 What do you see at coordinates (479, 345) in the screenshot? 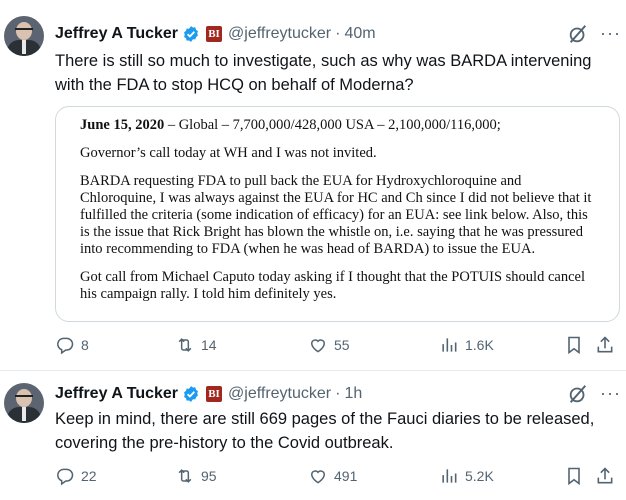
I see `views-count: 1.6K` at bounding box center [479, 345].